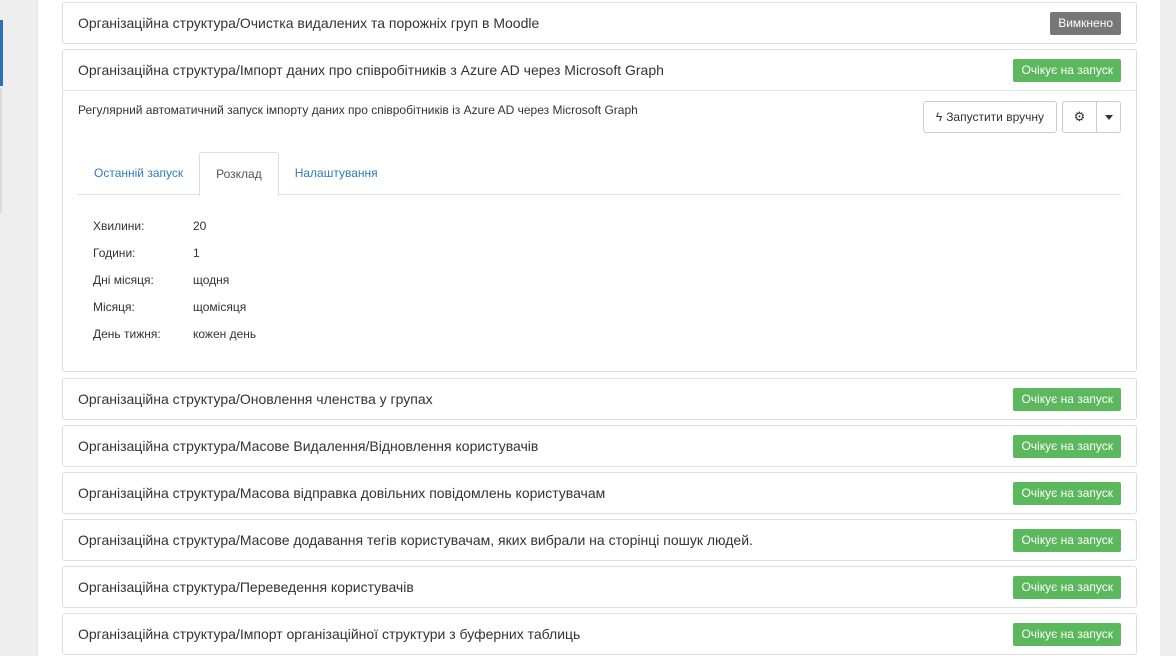 This screenshot has width=1176, height=656. I want to click on schedule-row: Місяця: щомісяця, so click(174, 313).